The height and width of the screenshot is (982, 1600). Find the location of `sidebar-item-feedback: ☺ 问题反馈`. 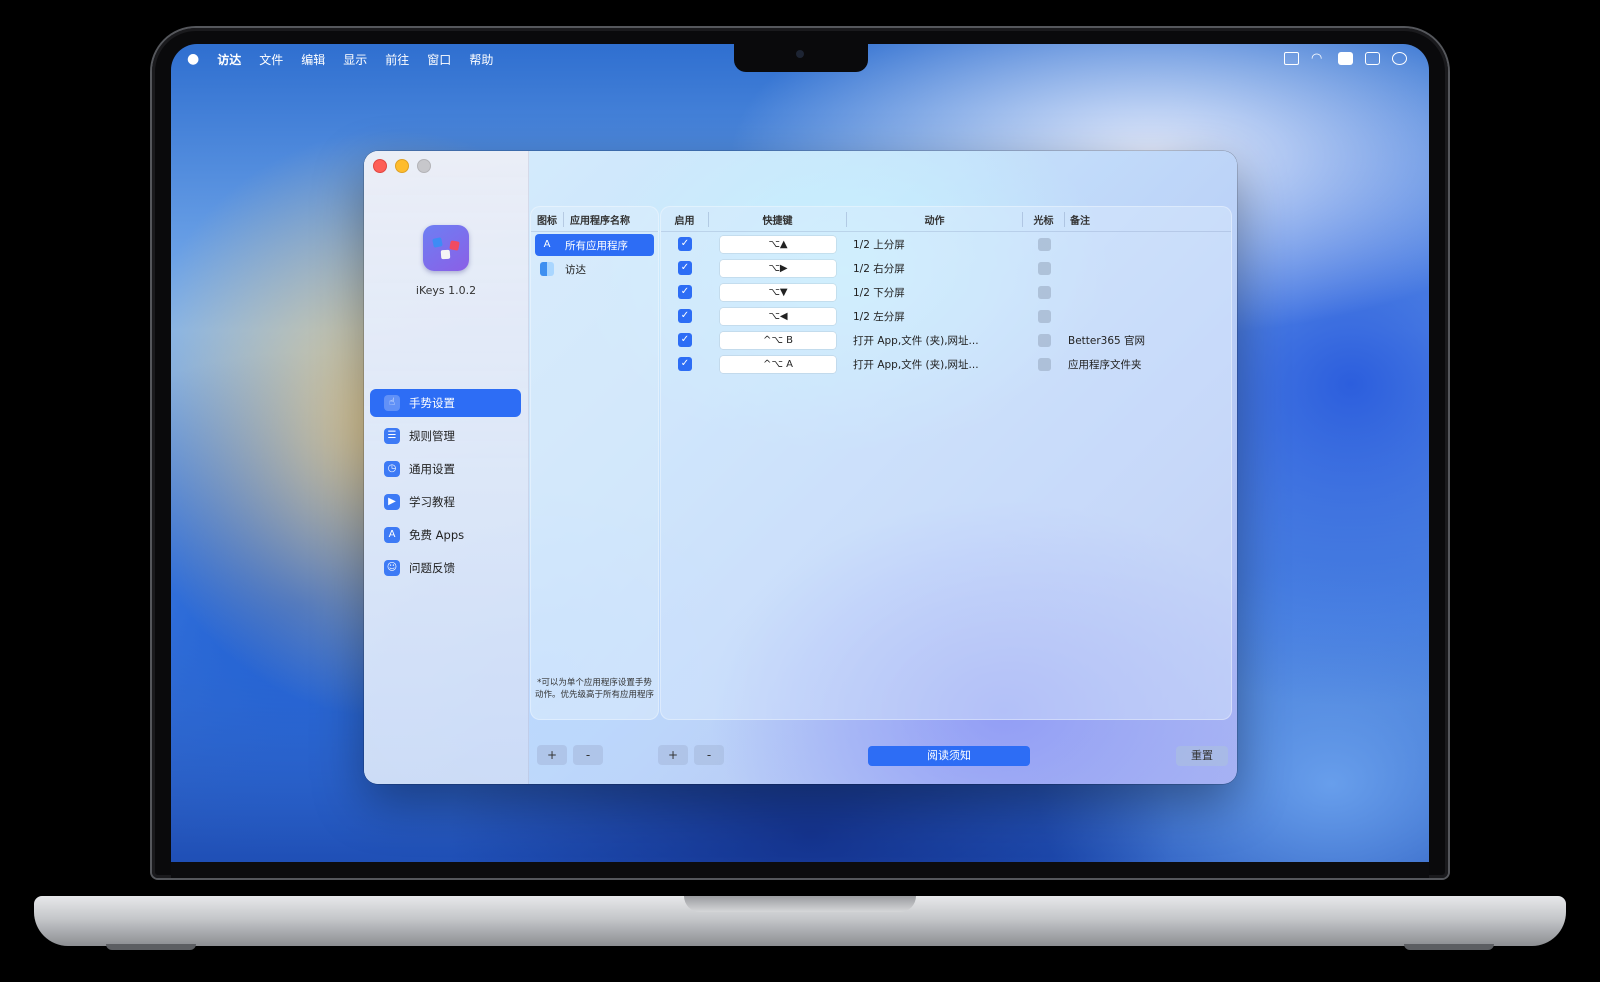

sidebar-item-feedback: ☺ 问题反馈 is located at coordinates (445, 568).